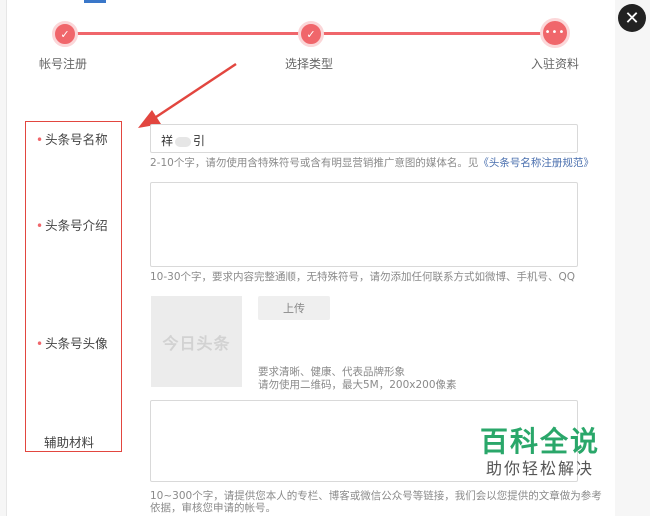 Image resolution: width=650 pixels, height=516 pixels. Describe the element at coordinates (196, 341) in the screenshot. I see `avatar-placeholder: 今日头条` at that location.